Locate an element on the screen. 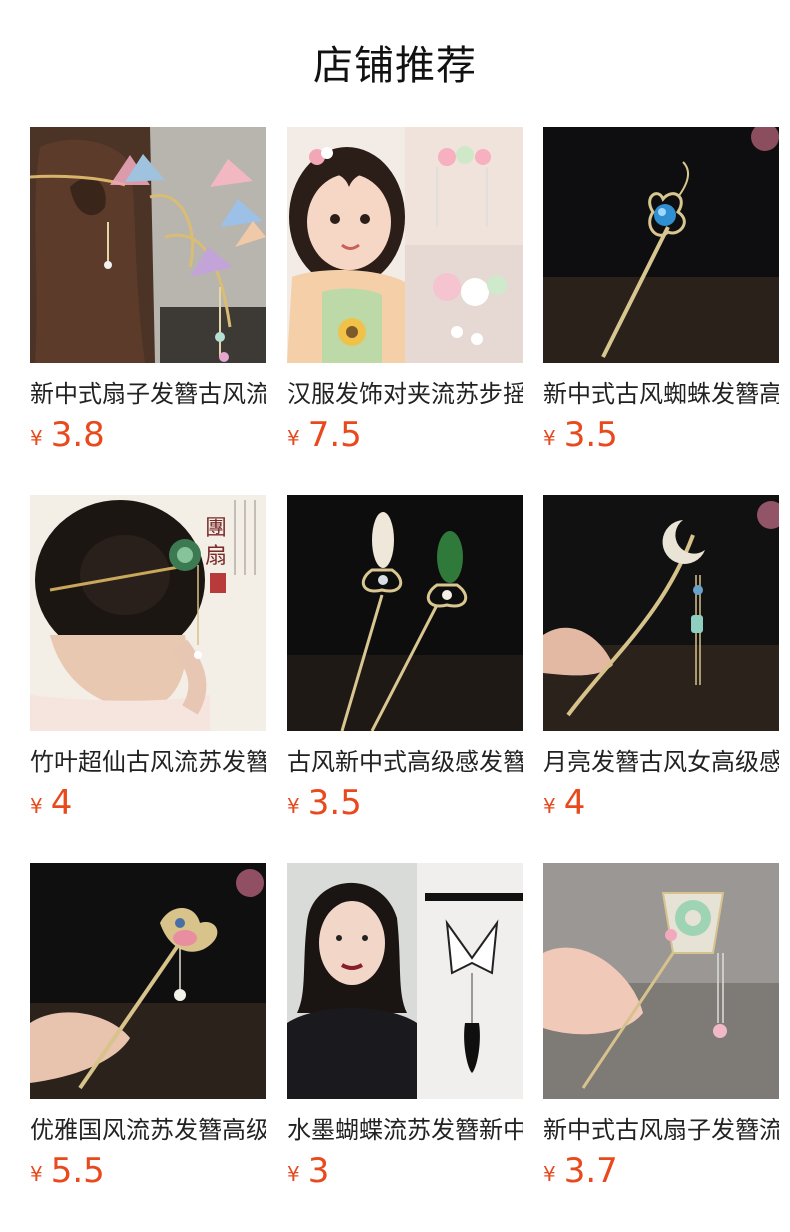  product-name: 汉服发饰对夹流苏步摇 is located at coordinates (405, 394).